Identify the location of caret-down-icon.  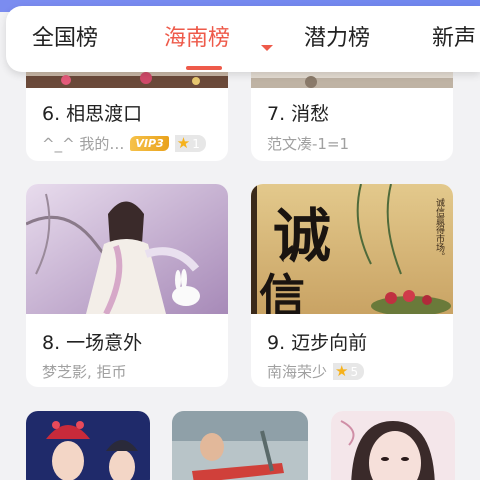
(267, 48).